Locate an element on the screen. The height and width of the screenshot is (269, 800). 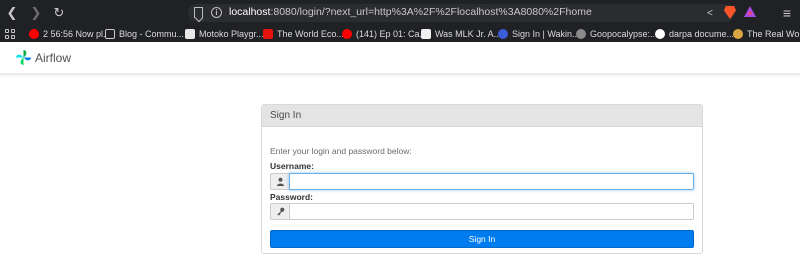
app-navbar: Airflow is located at coordinates (400, 58).